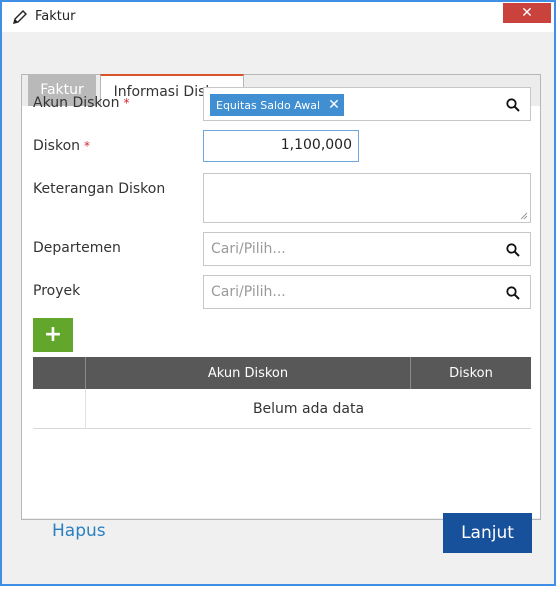 The width and height of the screenshot is (560, 590). Describe the element at coordinates (20, 17) in the screenshot. I see `pencil-icon` at that location.